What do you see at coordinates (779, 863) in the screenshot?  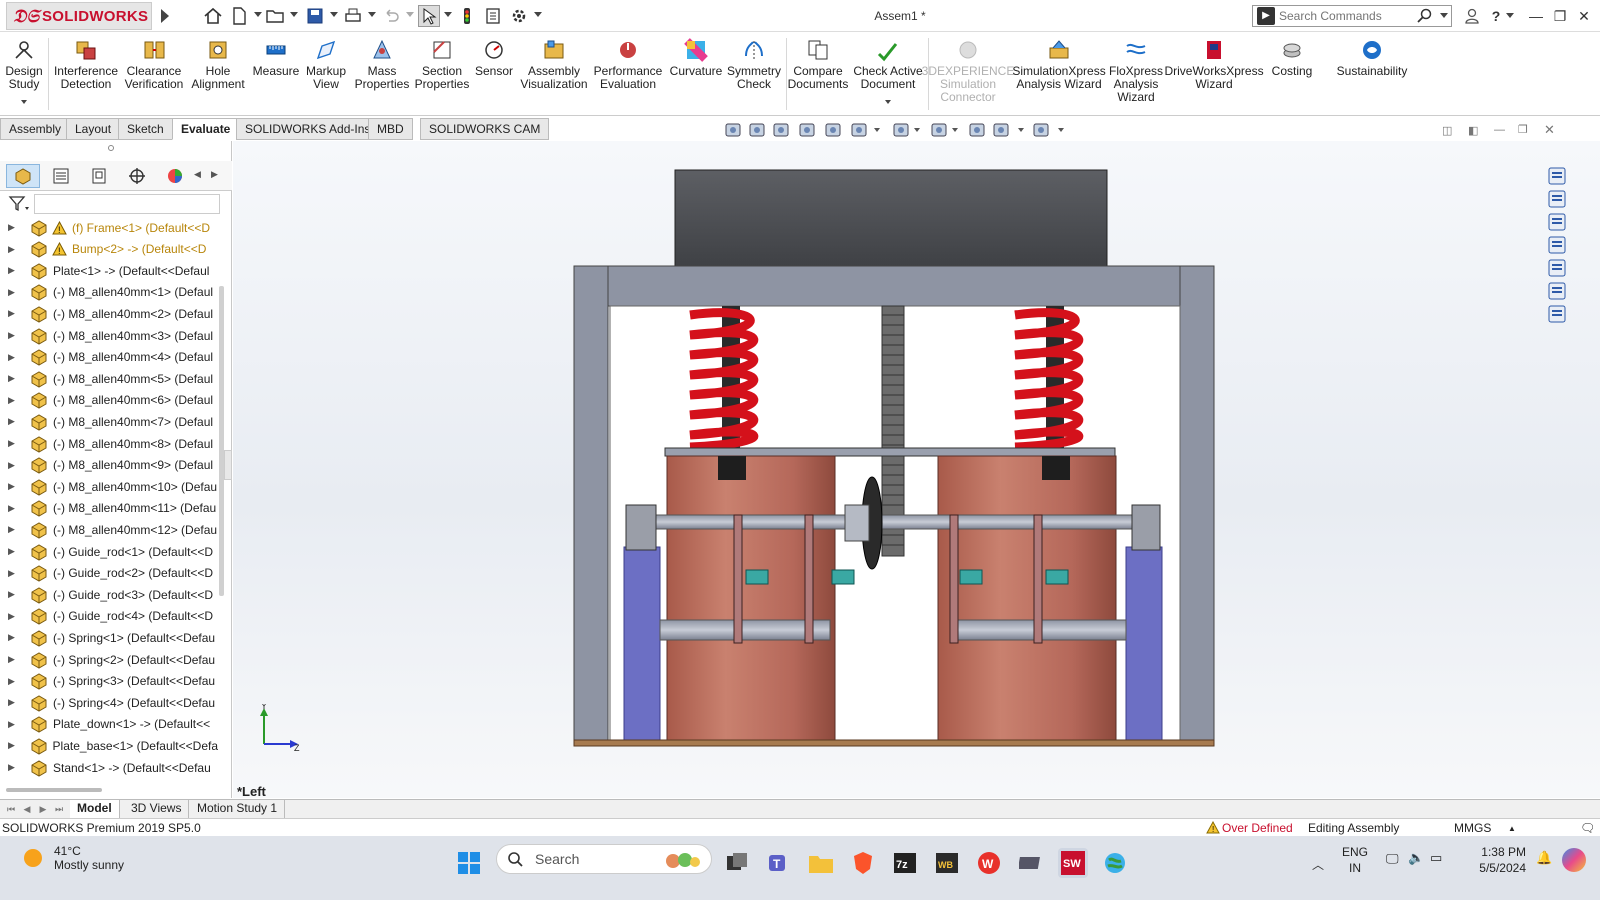 I see `teams-icon: T` at bounding box center [779, 863].